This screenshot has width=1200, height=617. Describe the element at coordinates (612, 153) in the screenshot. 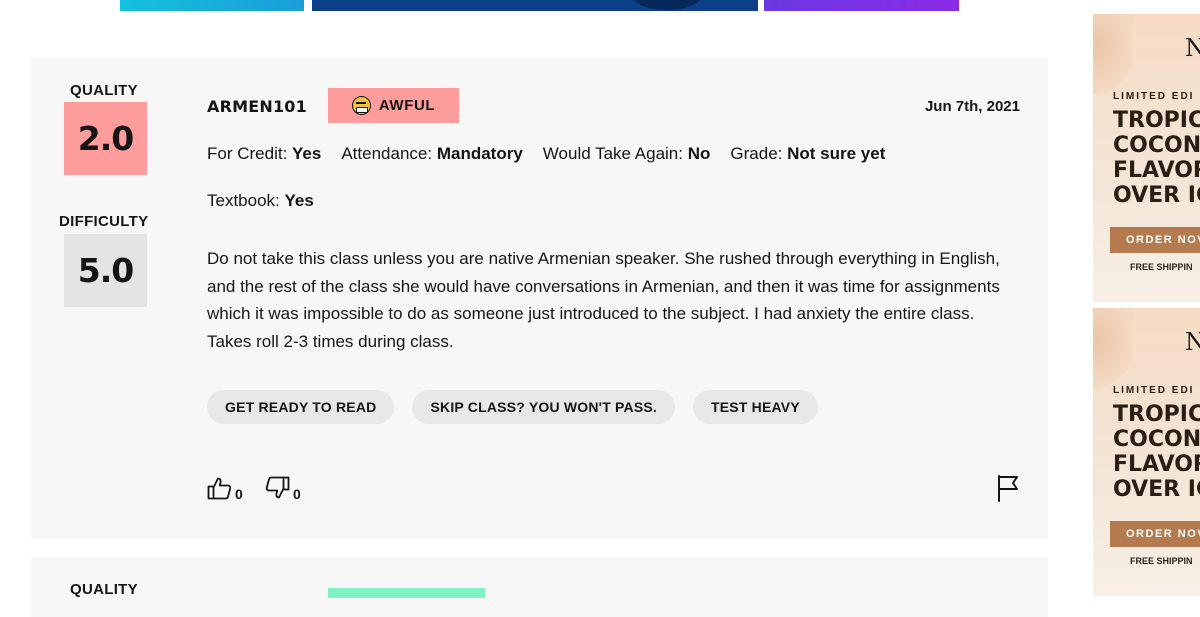

I see `meta-label: Would Take Again:` at that location.